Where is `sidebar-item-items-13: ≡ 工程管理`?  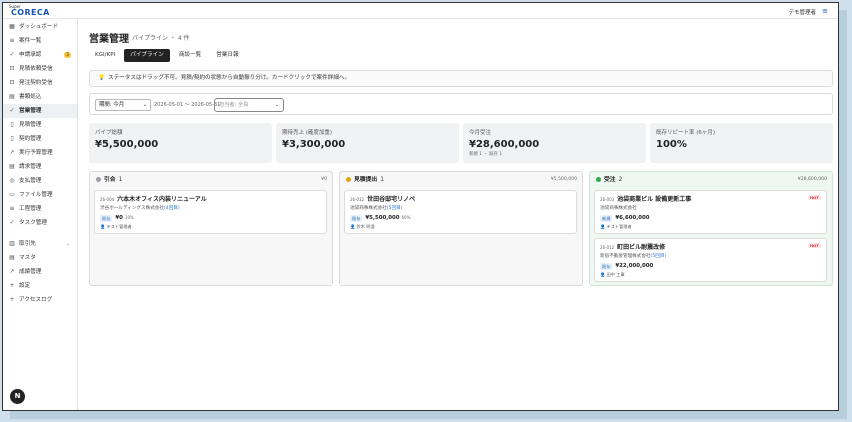
sidebar-item-items-13: ≡ 工程管理 is located at coordinates (40, 209).